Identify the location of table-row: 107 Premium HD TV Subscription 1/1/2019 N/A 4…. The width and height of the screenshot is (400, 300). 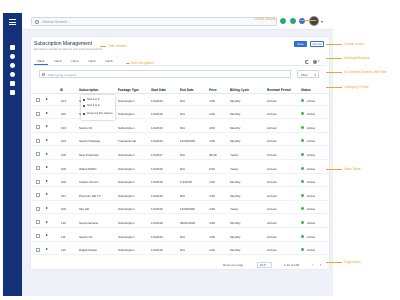
(180, 195).